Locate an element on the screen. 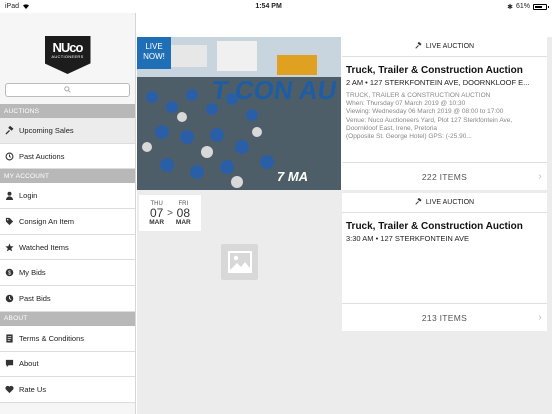 The height and width of the screenshot is (414, 552). live-label: LIVE is located at coordinates (154, 46).